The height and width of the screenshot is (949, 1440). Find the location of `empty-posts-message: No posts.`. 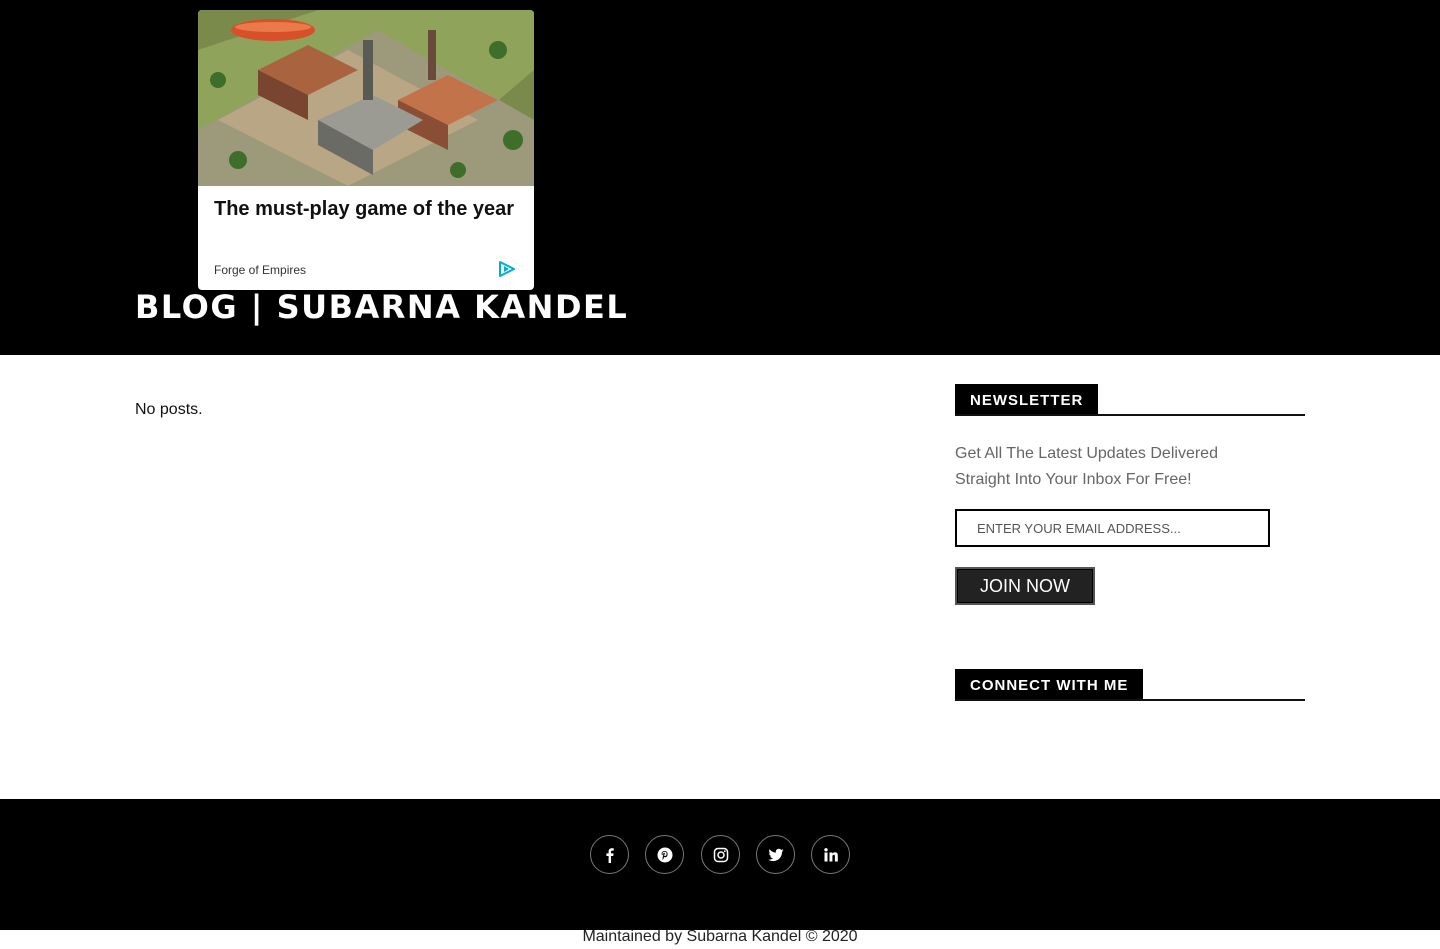

empty-posts-message: No posts. is located at coordinates (169, 409).